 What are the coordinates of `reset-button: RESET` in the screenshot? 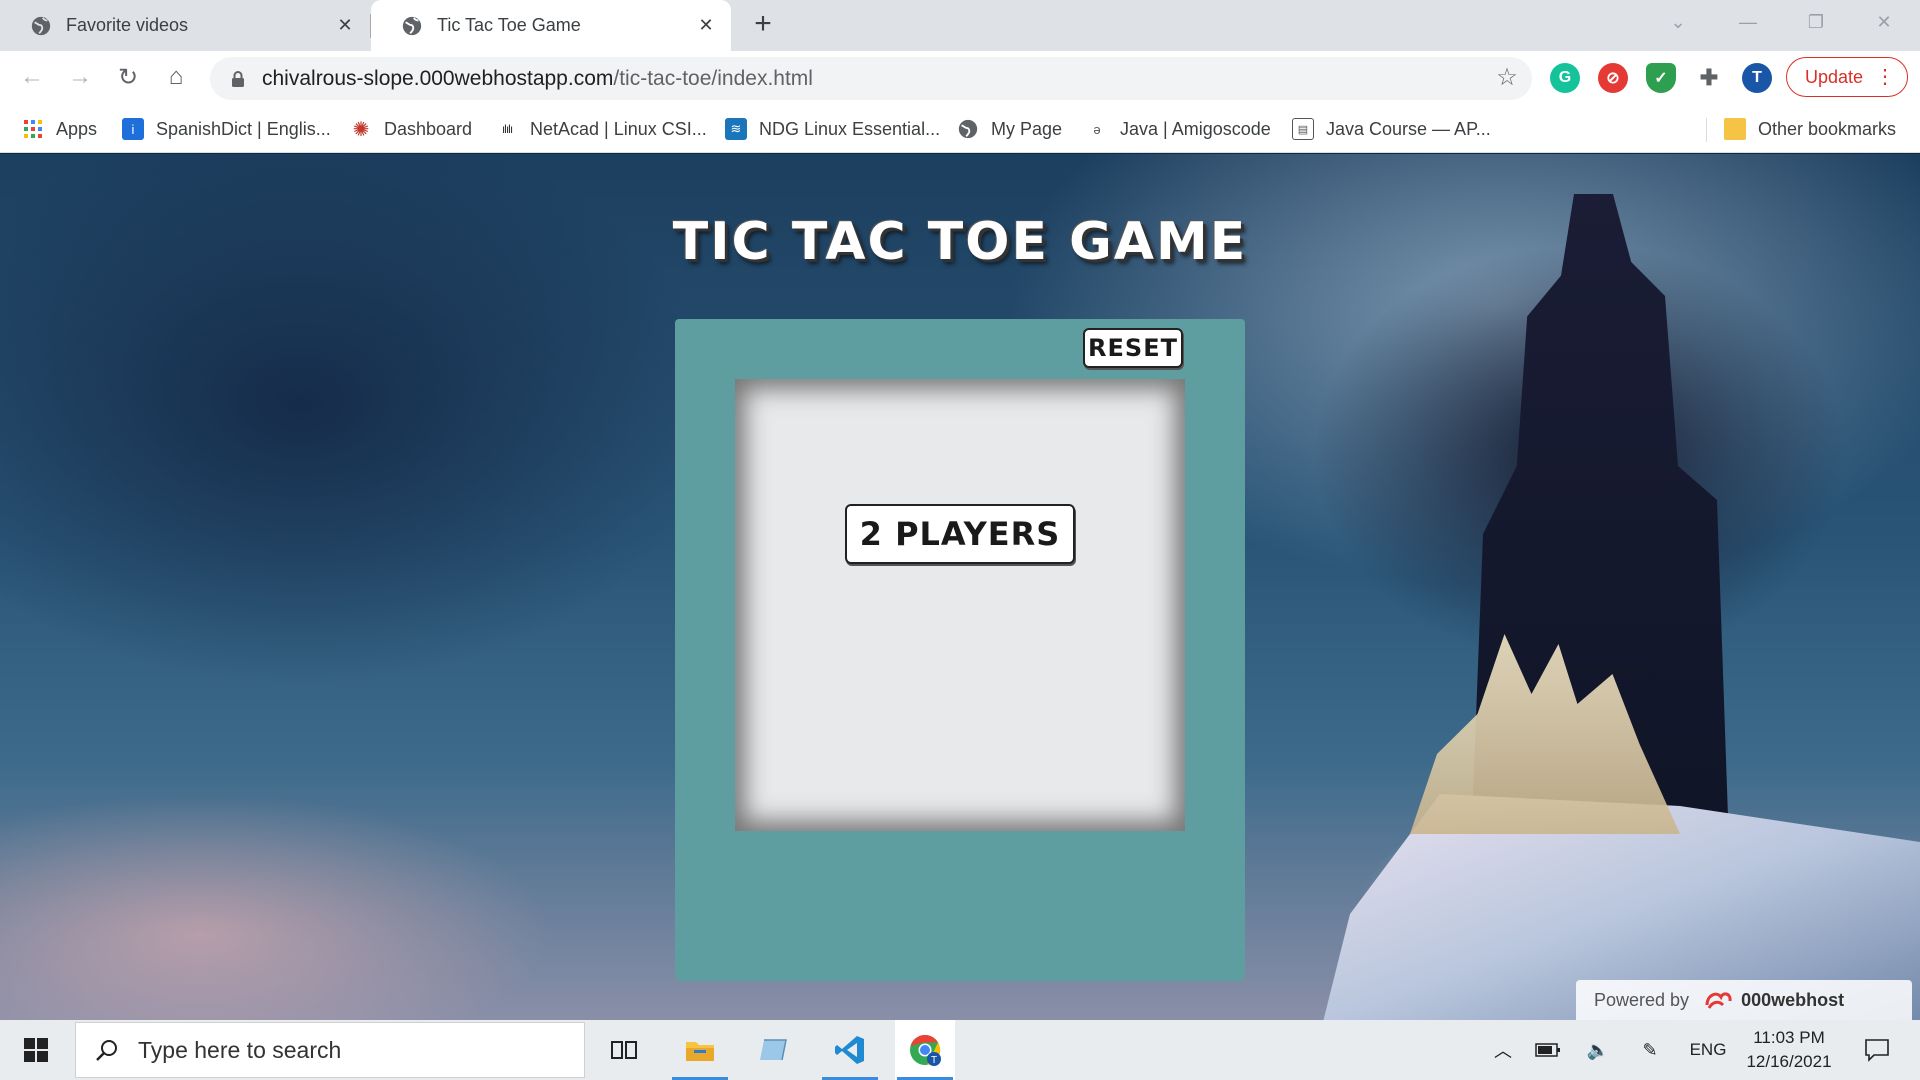 It's located at (1133, 348).